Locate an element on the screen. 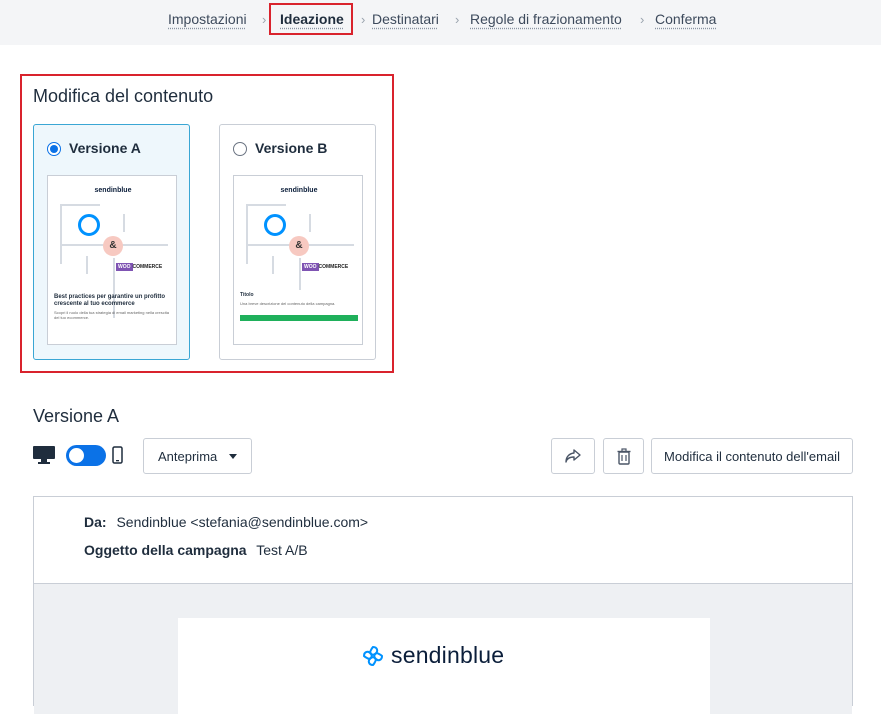  edit-email-content-button: Modifica il contenuto dell'email is located at coordinates (752, 456).